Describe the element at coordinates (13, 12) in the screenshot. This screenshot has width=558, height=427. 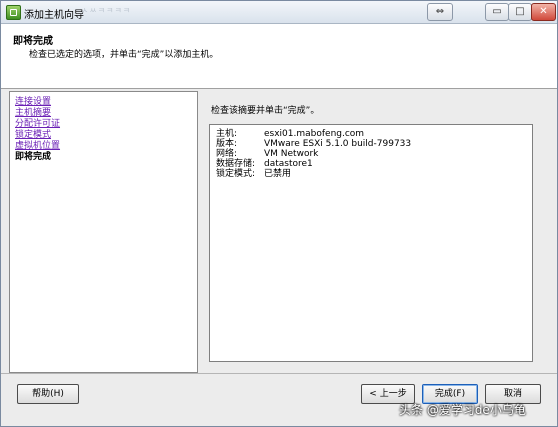
I see `app-icon` at that location.